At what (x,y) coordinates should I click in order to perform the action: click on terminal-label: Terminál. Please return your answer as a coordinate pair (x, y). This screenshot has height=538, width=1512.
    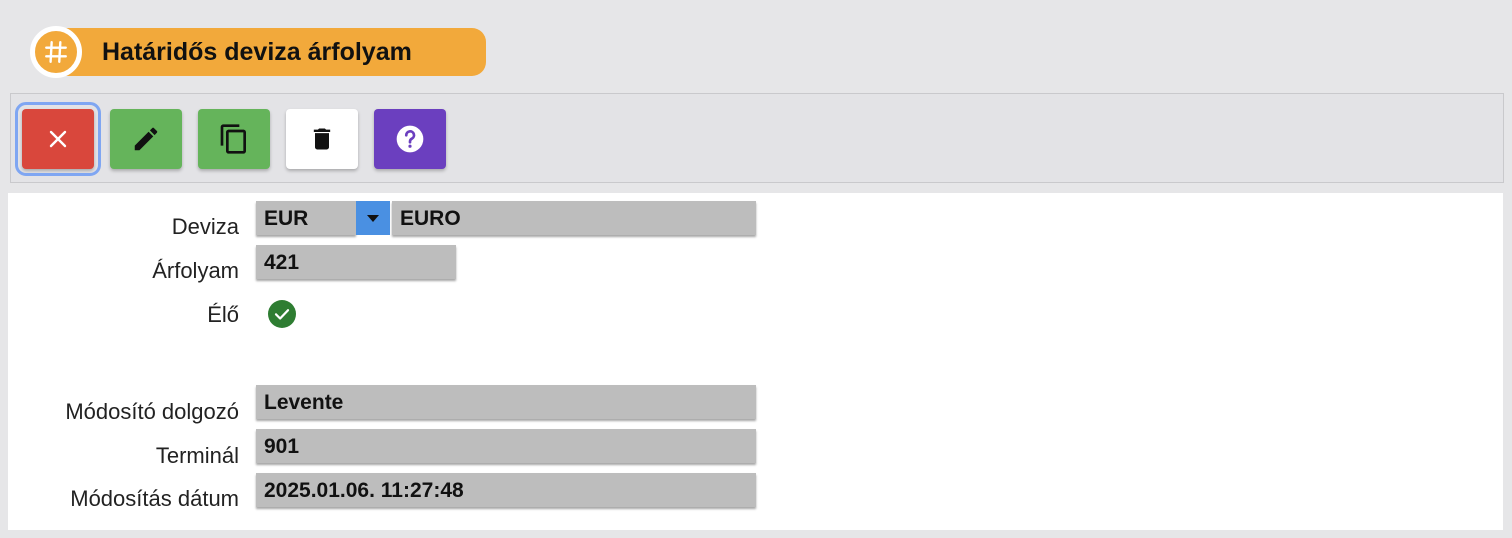
    Looking at the image, I should click on (197, 455).